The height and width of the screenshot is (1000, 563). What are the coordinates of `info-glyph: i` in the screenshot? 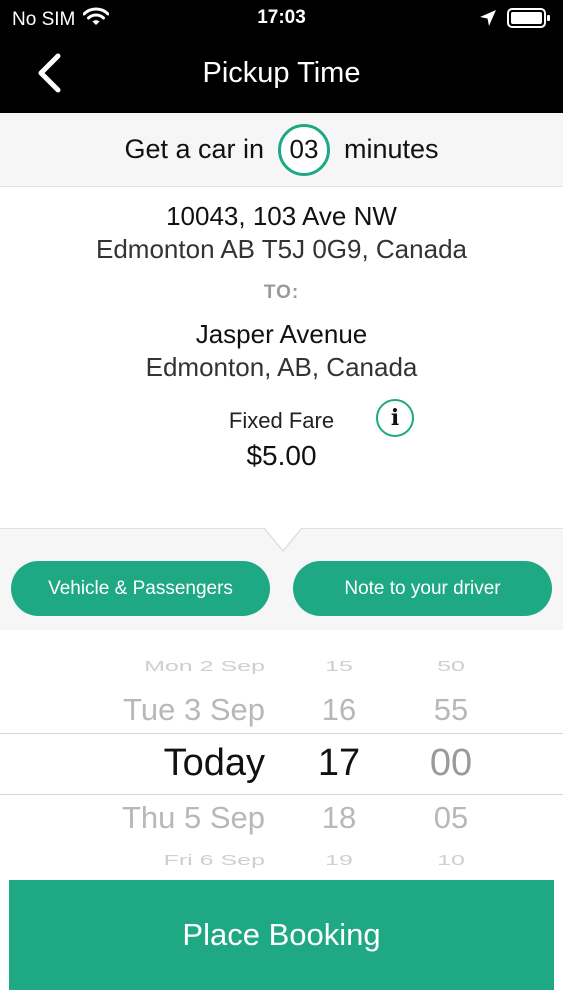 It's located at (395, 418).